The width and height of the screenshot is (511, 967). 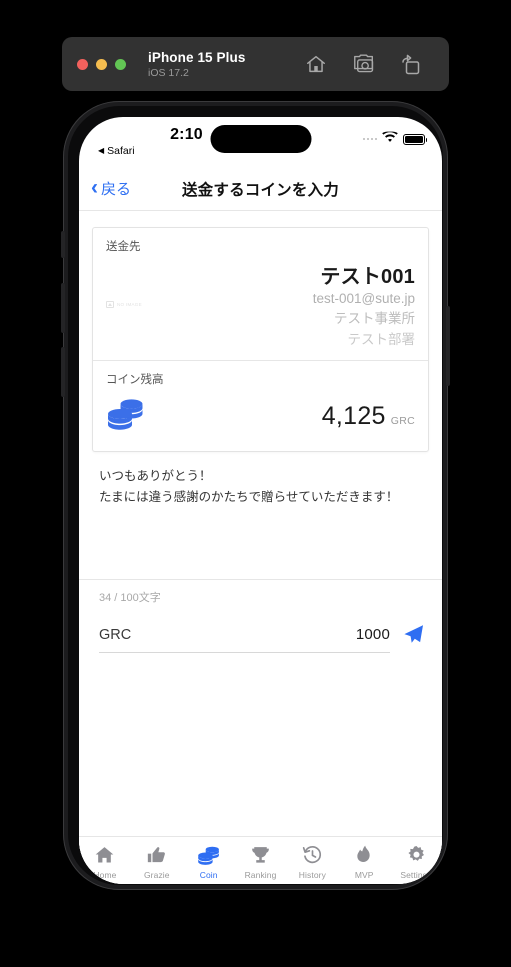 I want to click on avatar-placeholder-label: NO IMAGE, so click(x=129, y=304).